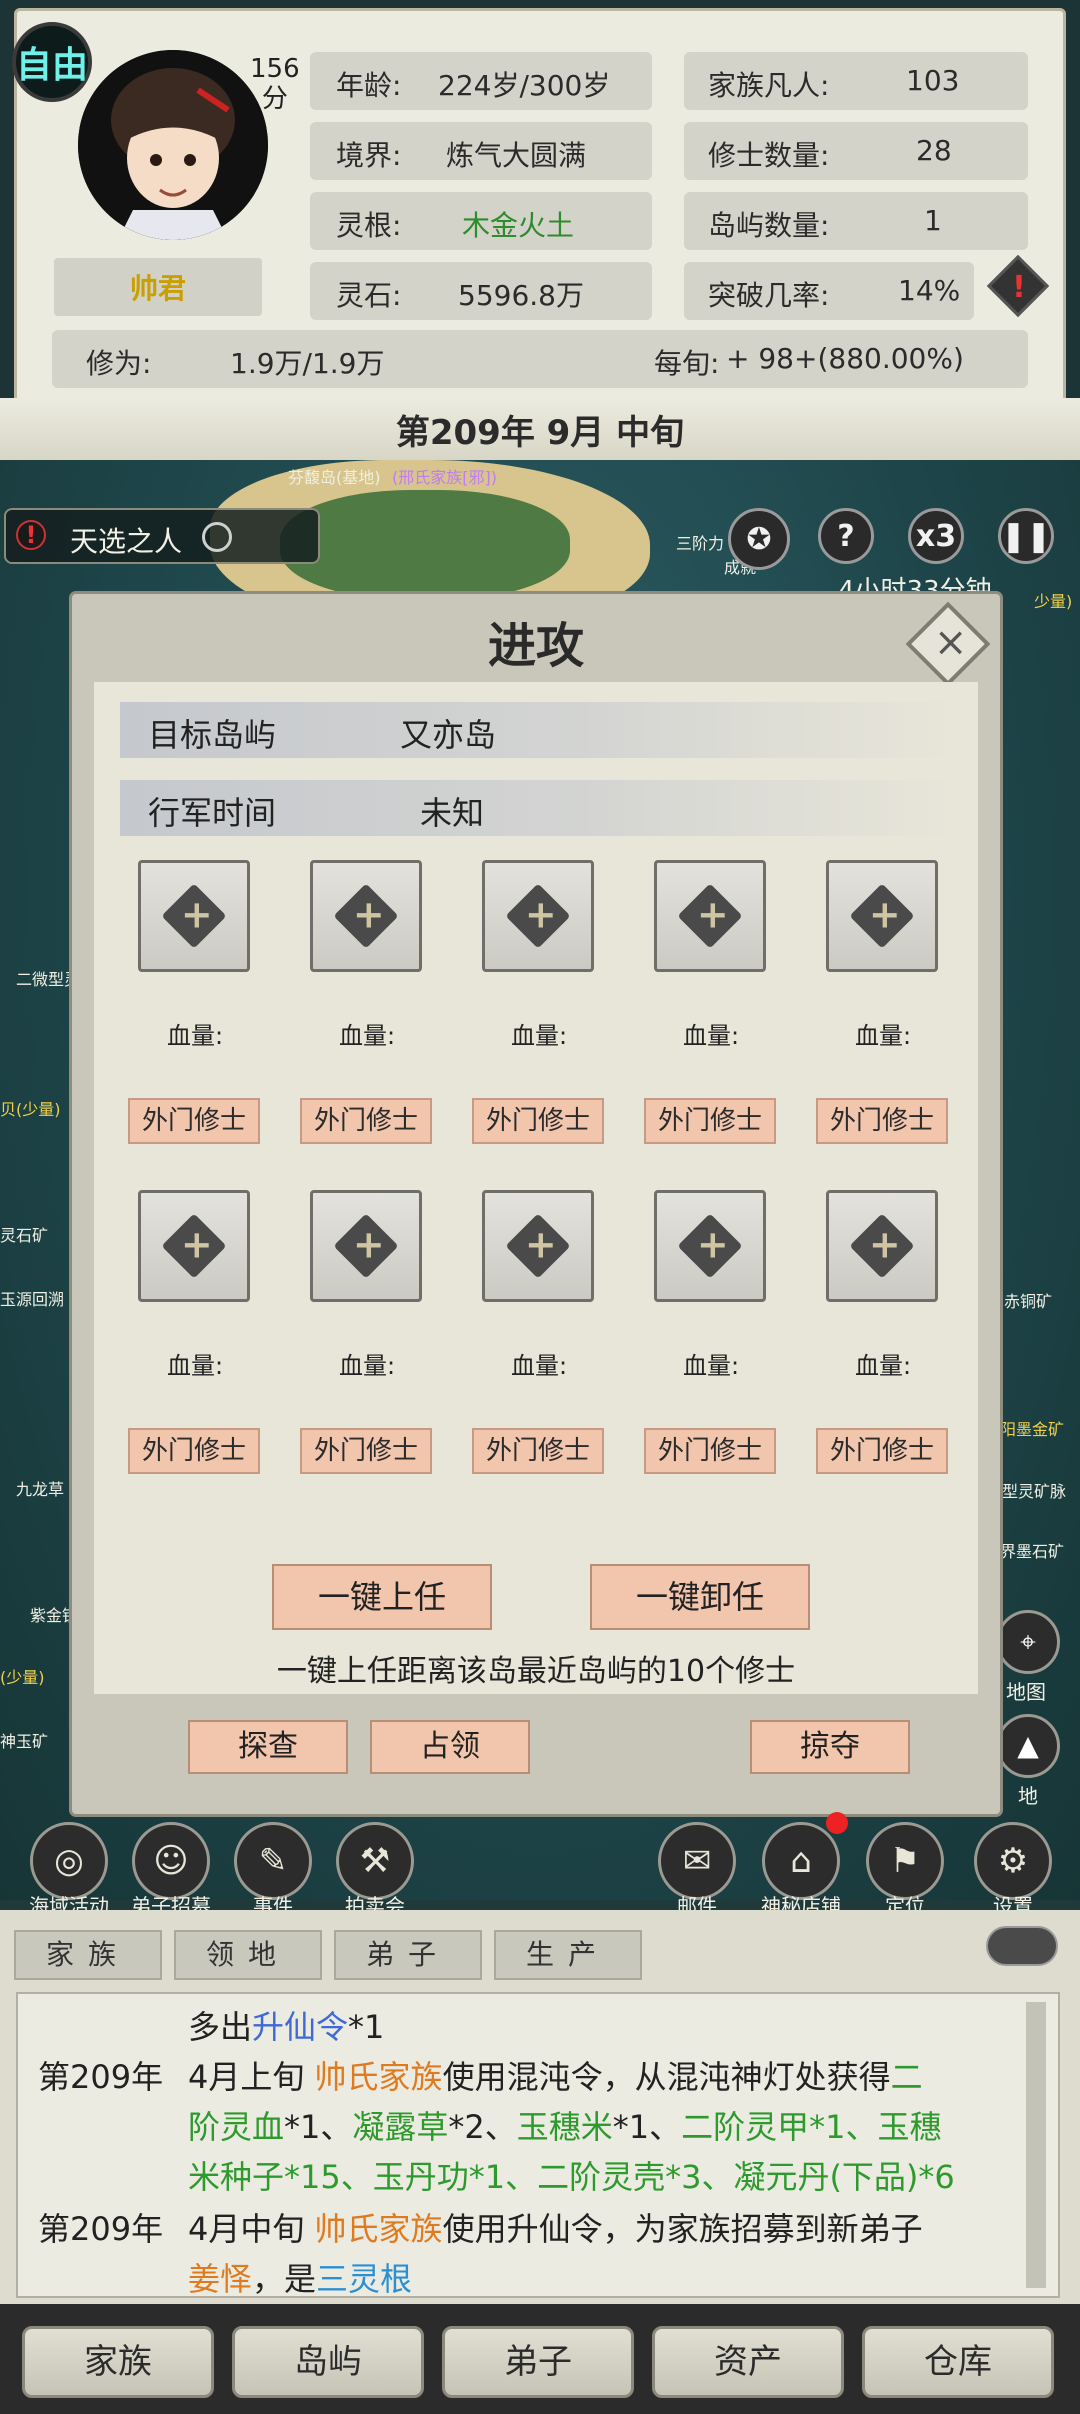 The image size is (1080, 2414). I want to click on tab-territory: 领地, so click(248, 1955).